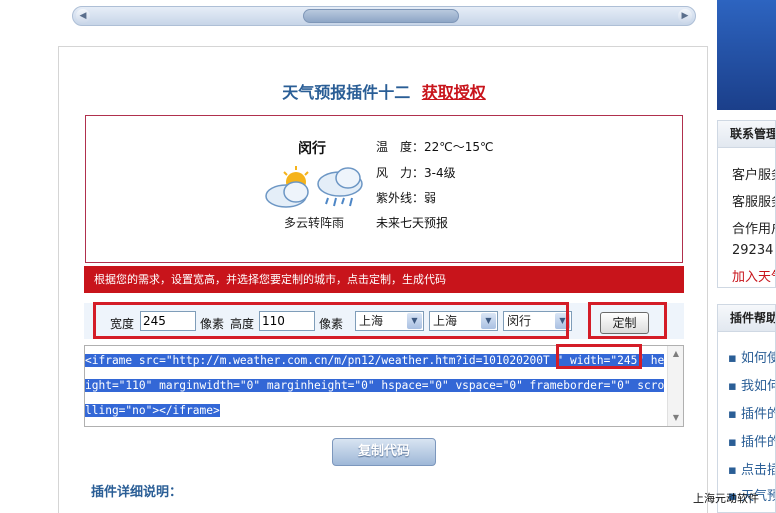  I want to click on join-link: 加入天气, so click(753, 275).